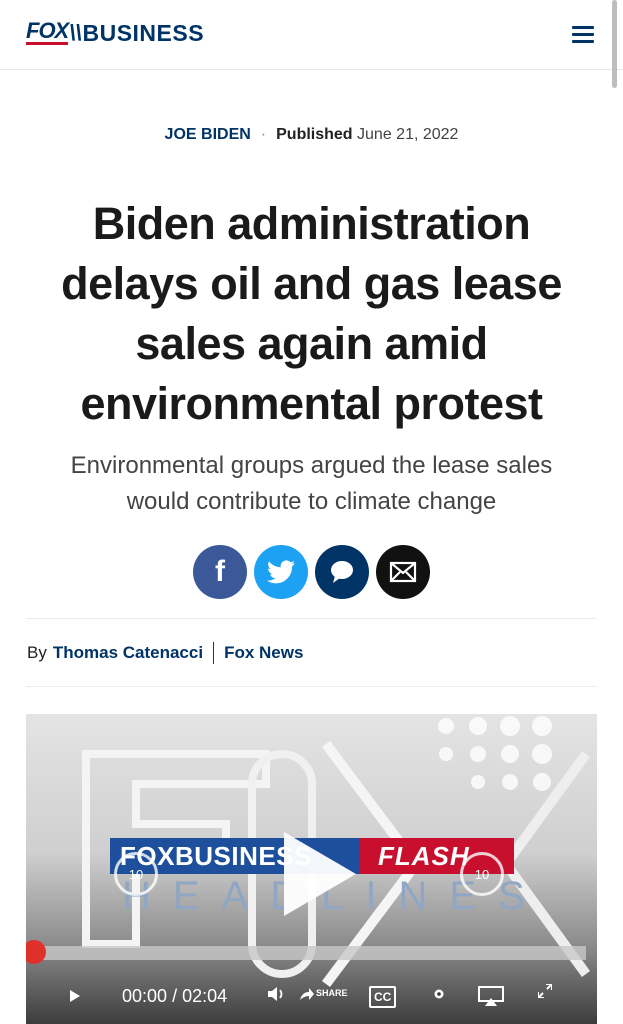 The height and width of the screenshot is (1024, 623). What do you see at coordinates (143, 32) in the screenshot?
I see `logo-business-text: BUSINESS` at bounding box center [143, 32].